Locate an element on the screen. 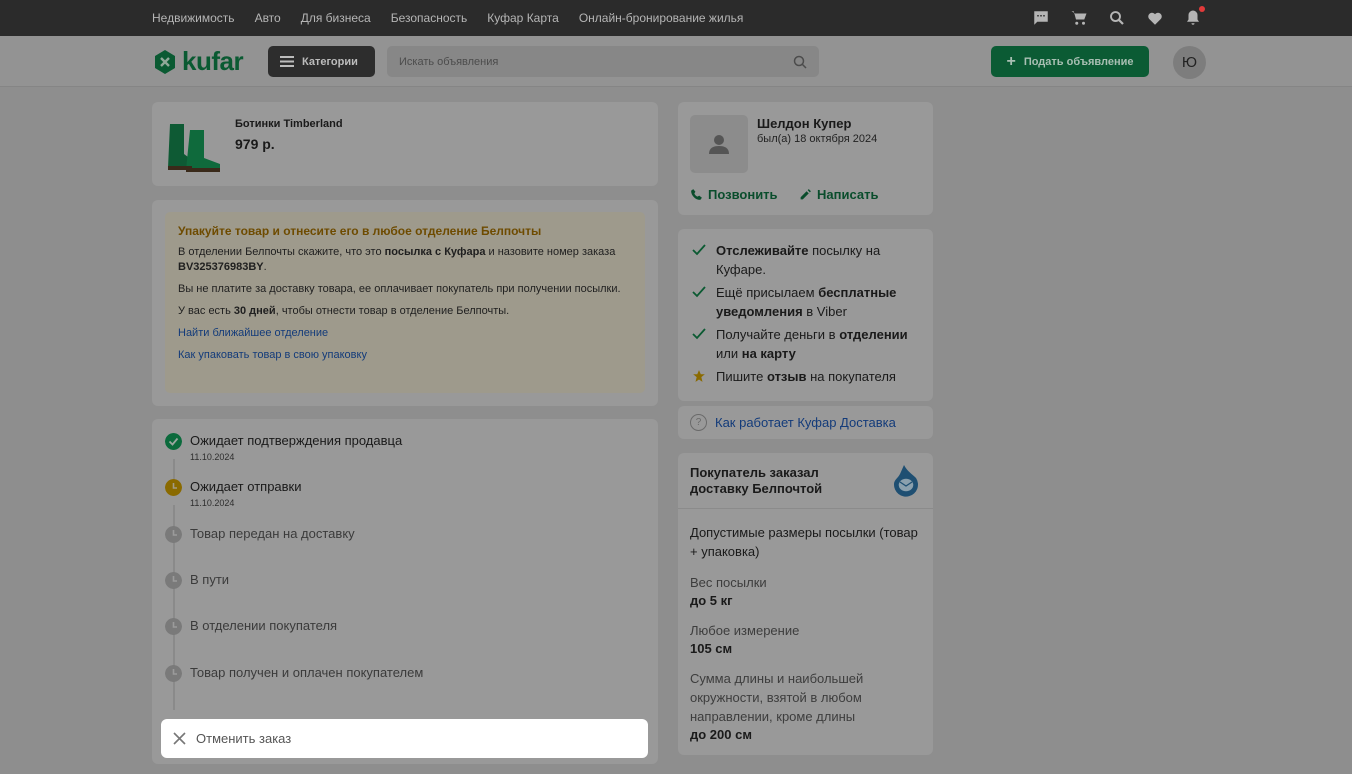 This screenshot has height=774, width=1352. find-office-link: Найти ближайшее отделение is located at coordinates (405, 333).